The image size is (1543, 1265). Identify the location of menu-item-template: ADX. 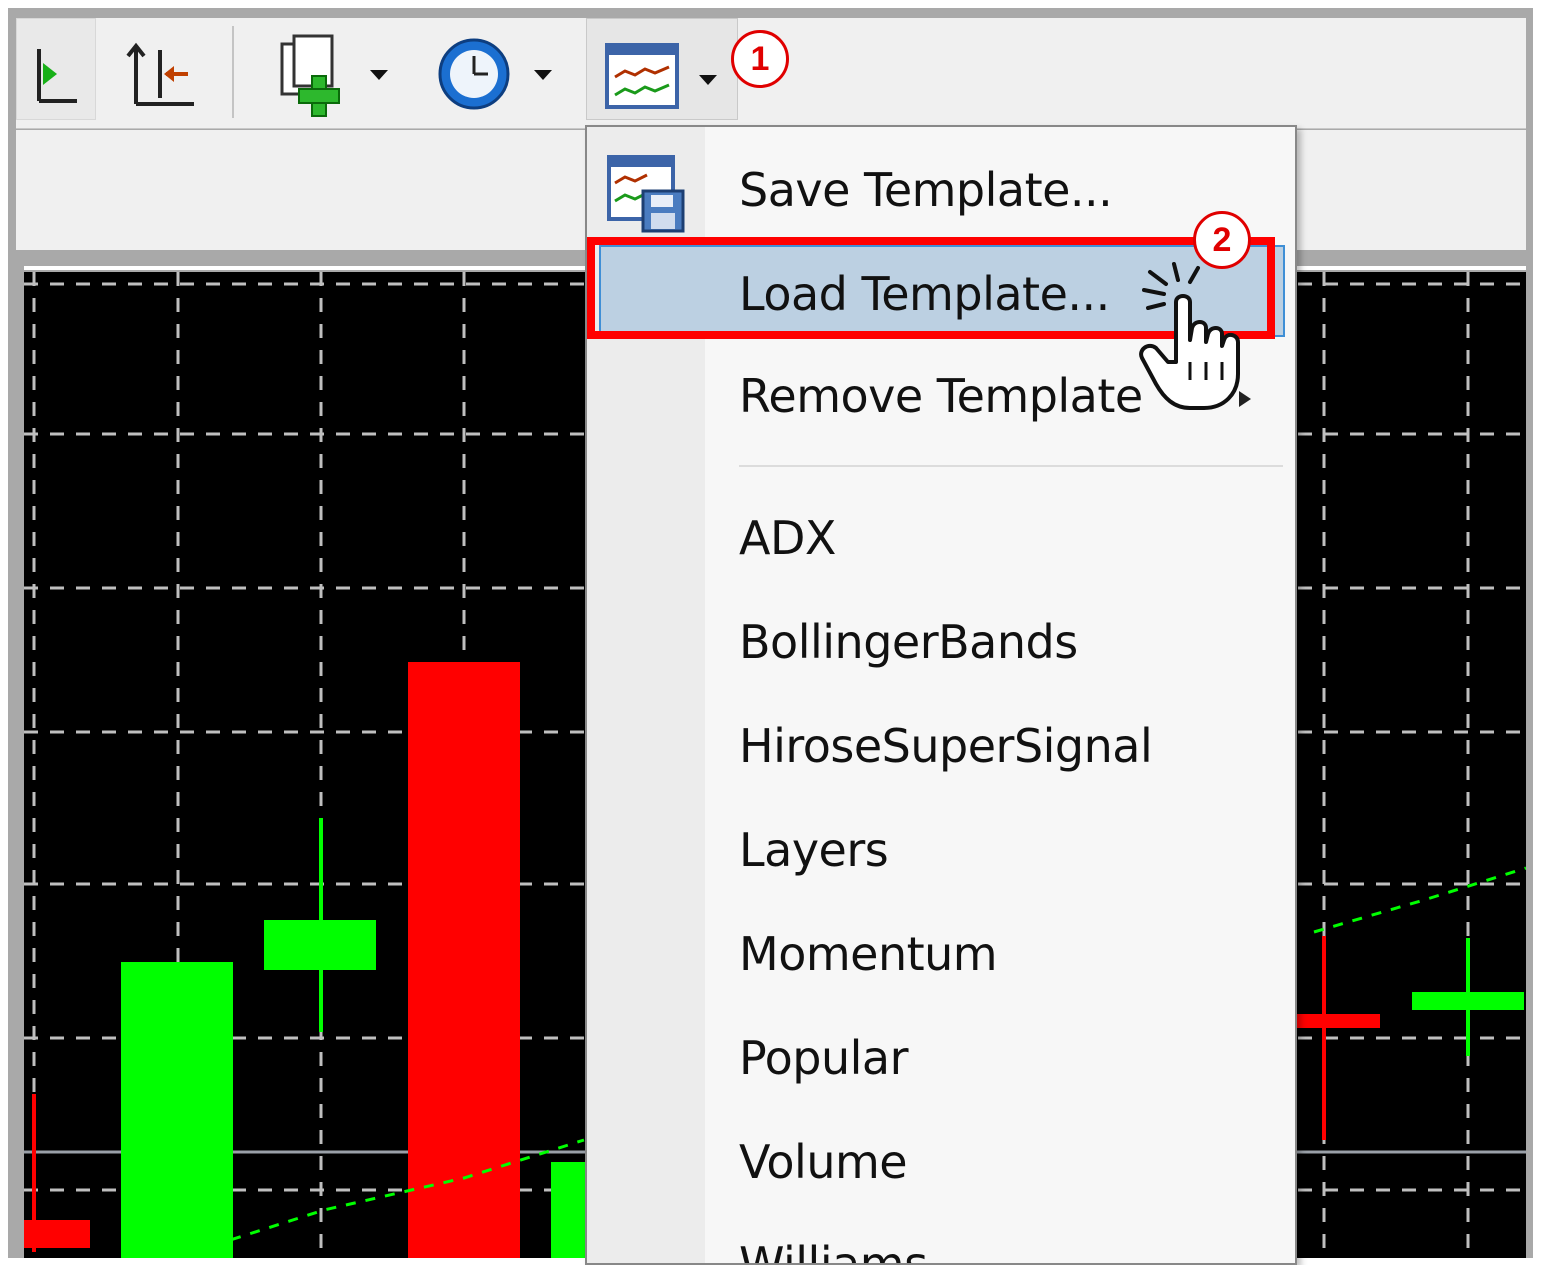
(787, 538).